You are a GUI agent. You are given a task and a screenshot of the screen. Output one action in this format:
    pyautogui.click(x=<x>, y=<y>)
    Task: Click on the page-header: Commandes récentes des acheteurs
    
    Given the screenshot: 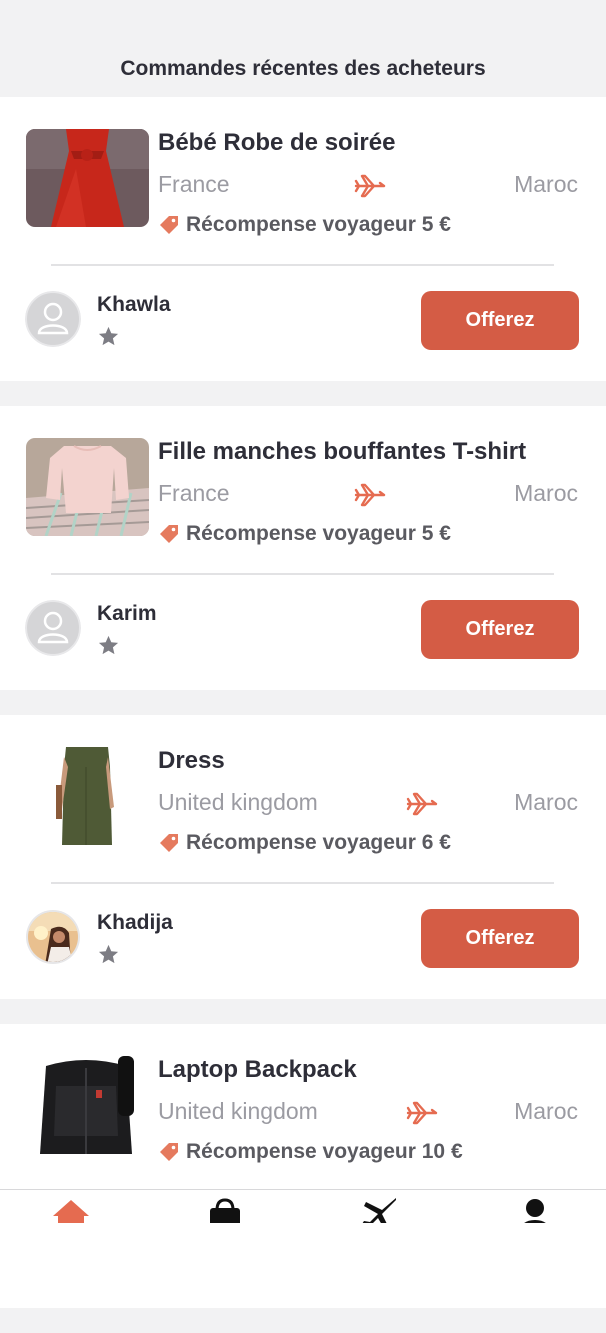 What is the action you would take?
    pyautogui.click(x=303, y=48)
    